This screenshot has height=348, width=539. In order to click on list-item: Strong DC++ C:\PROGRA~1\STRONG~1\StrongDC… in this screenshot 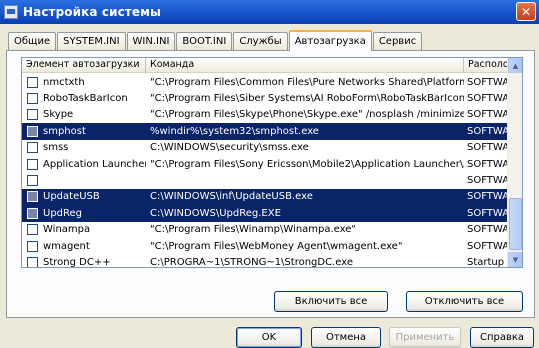, I will do `click(265, 261)`.